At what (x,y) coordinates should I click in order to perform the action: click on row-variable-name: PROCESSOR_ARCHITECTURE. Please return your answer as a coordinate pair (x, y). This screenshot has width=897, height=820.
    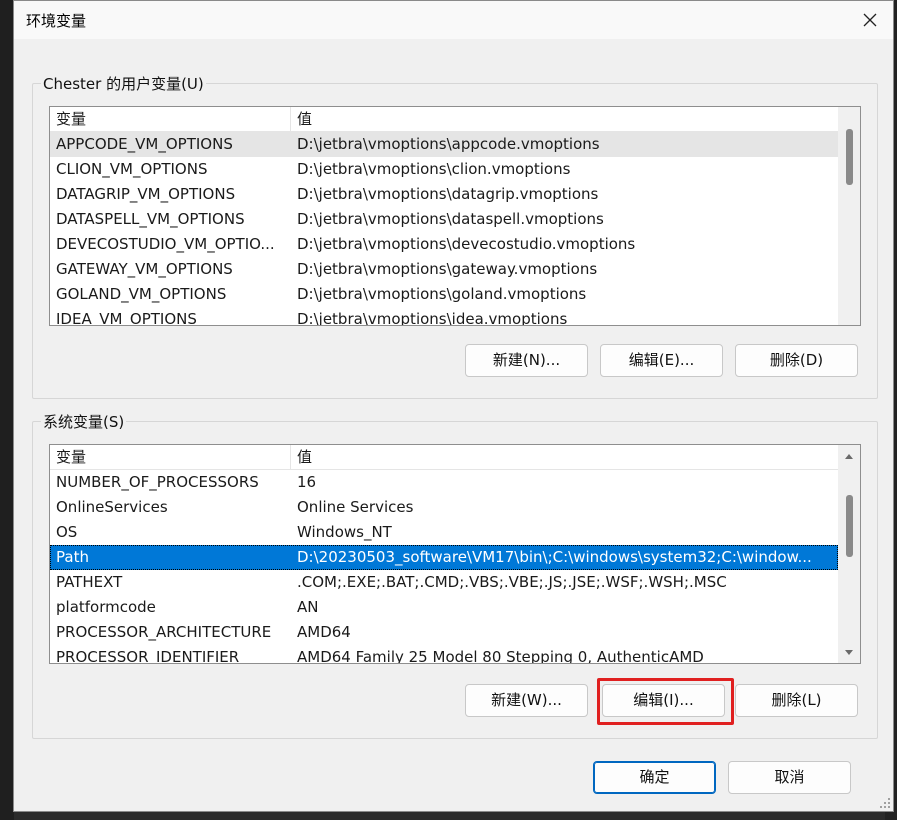
    Looking at the image, I should click on (164, 632).